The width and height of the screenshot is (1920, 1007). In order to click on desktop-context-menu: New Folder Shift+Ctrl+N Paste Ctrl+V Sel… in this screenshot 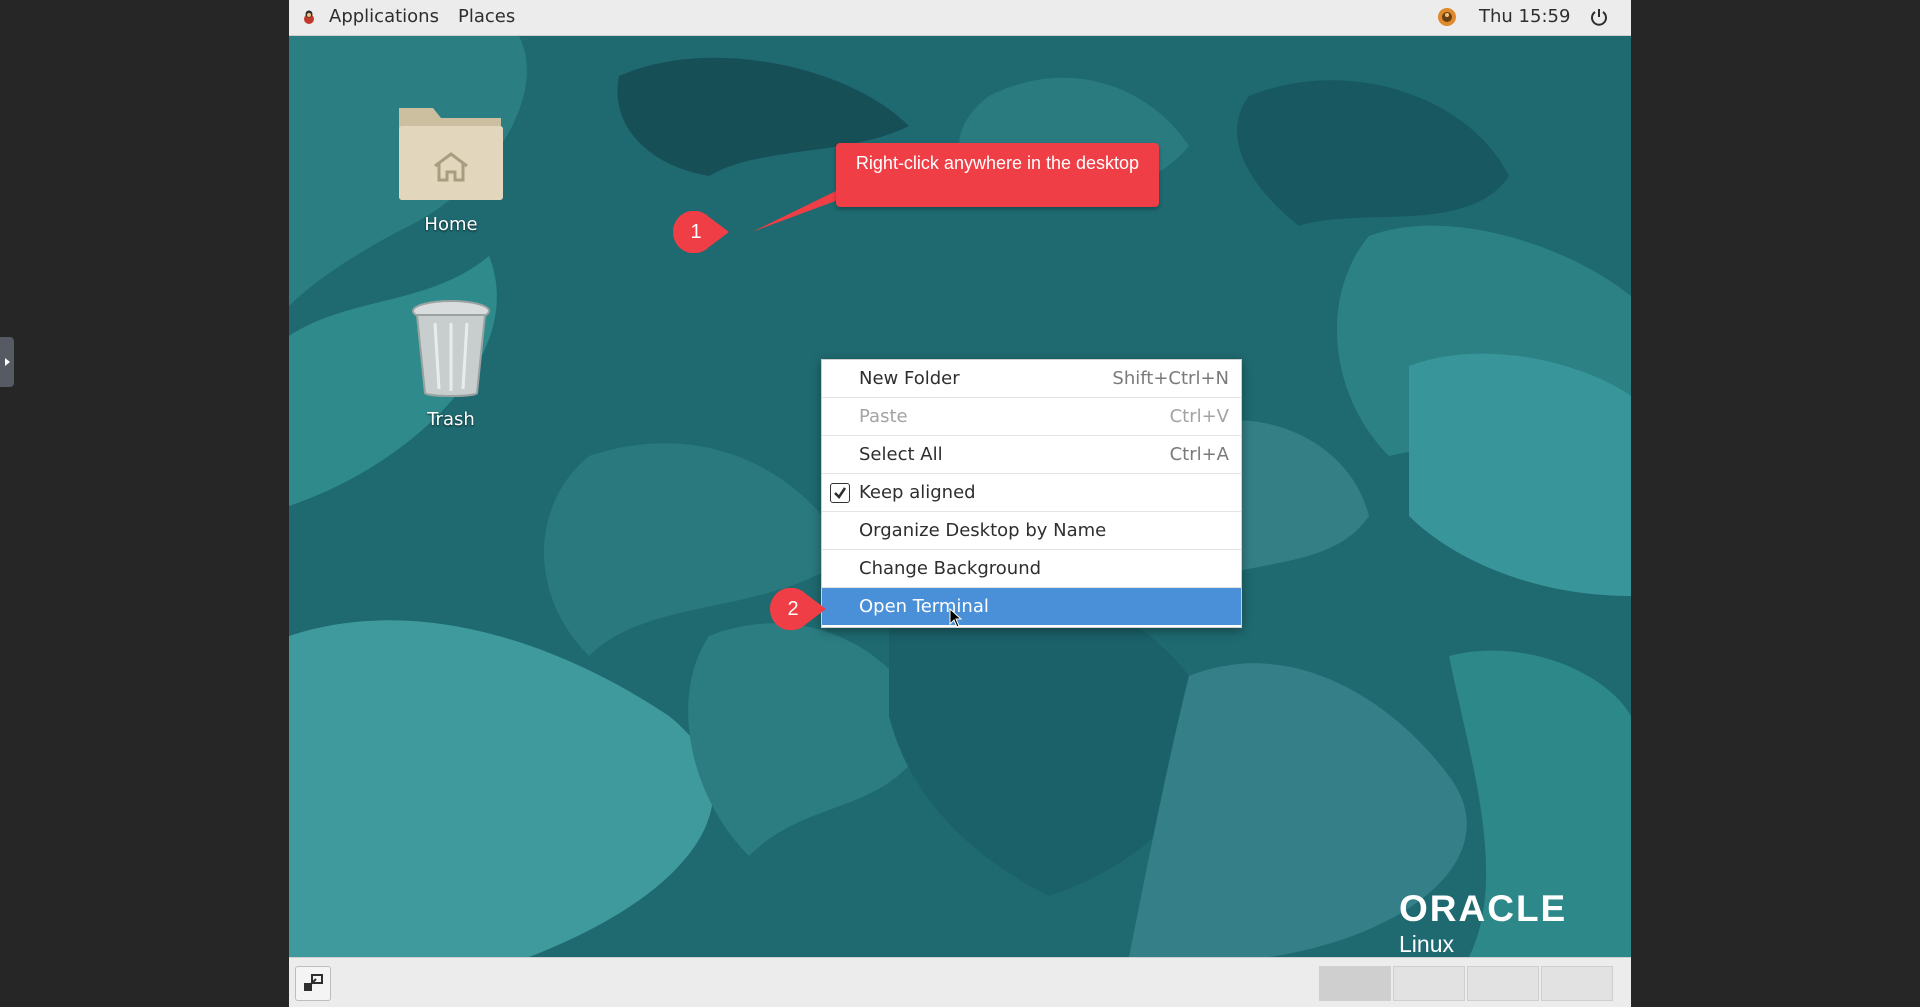, I will do `click(1031, 493)`.